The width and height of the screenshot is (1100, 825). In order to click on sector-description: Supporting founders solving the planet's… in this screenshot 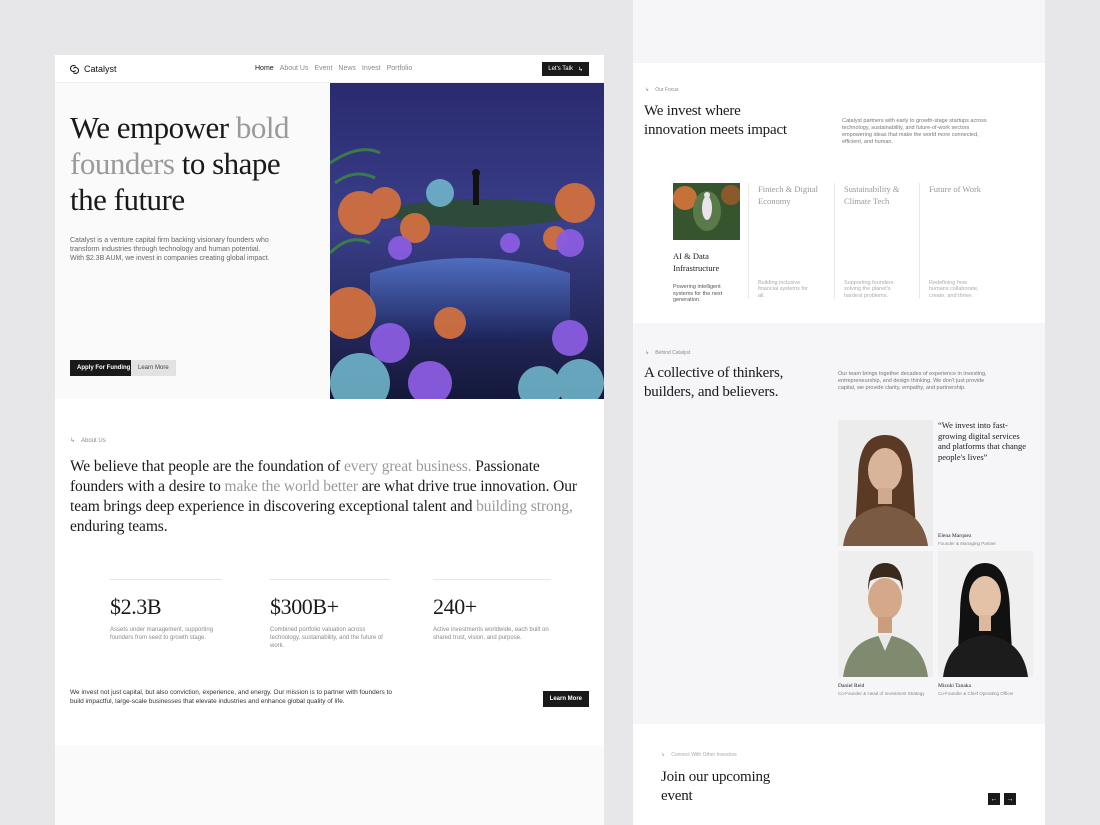, I will do `click(869, 289)`.